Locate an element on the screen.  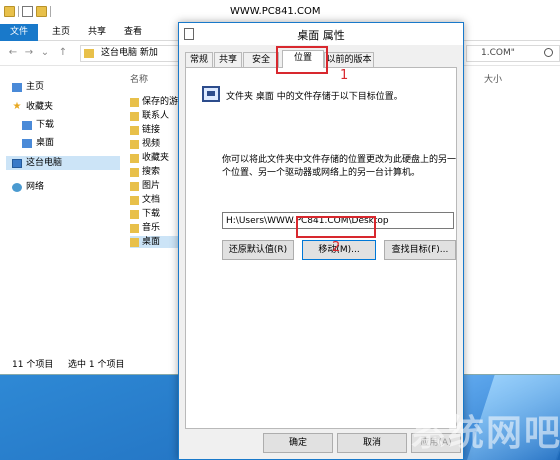
nav-item-favorites: ★ 收藏夹 is located at coordinates (33, 107).